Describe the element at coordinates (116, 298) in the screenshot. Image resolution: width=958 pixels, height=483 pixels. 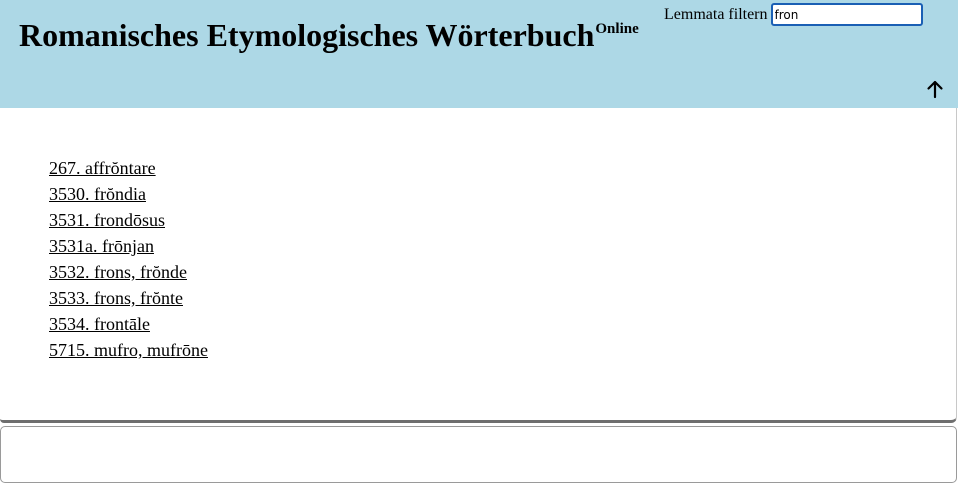
I see `result-link: 3533. frons, frŏnte` at that location.